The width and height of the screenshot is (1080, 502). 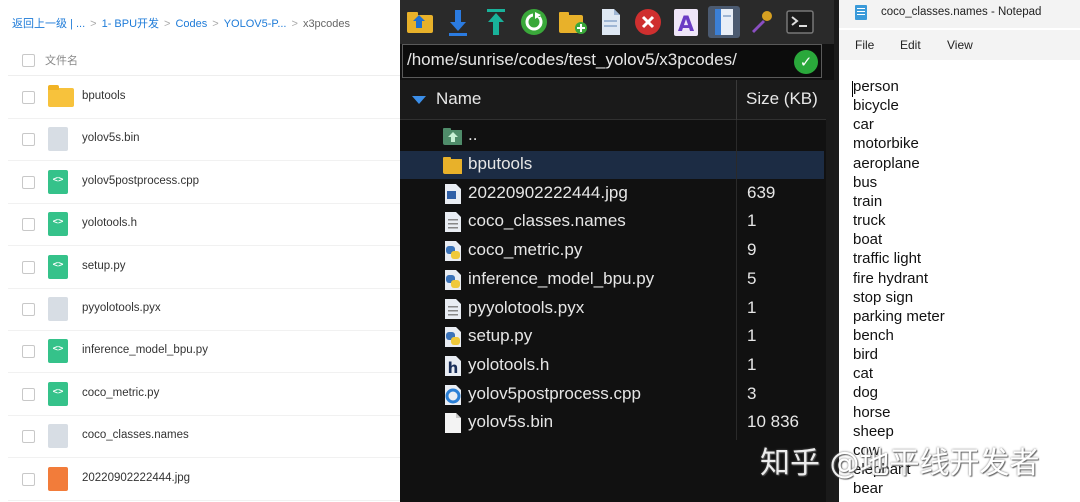 What do you see at coordinates (204, 437) in the screenshot?
I see `list-item: coco_classes.names` at bounding box center [204, 437].